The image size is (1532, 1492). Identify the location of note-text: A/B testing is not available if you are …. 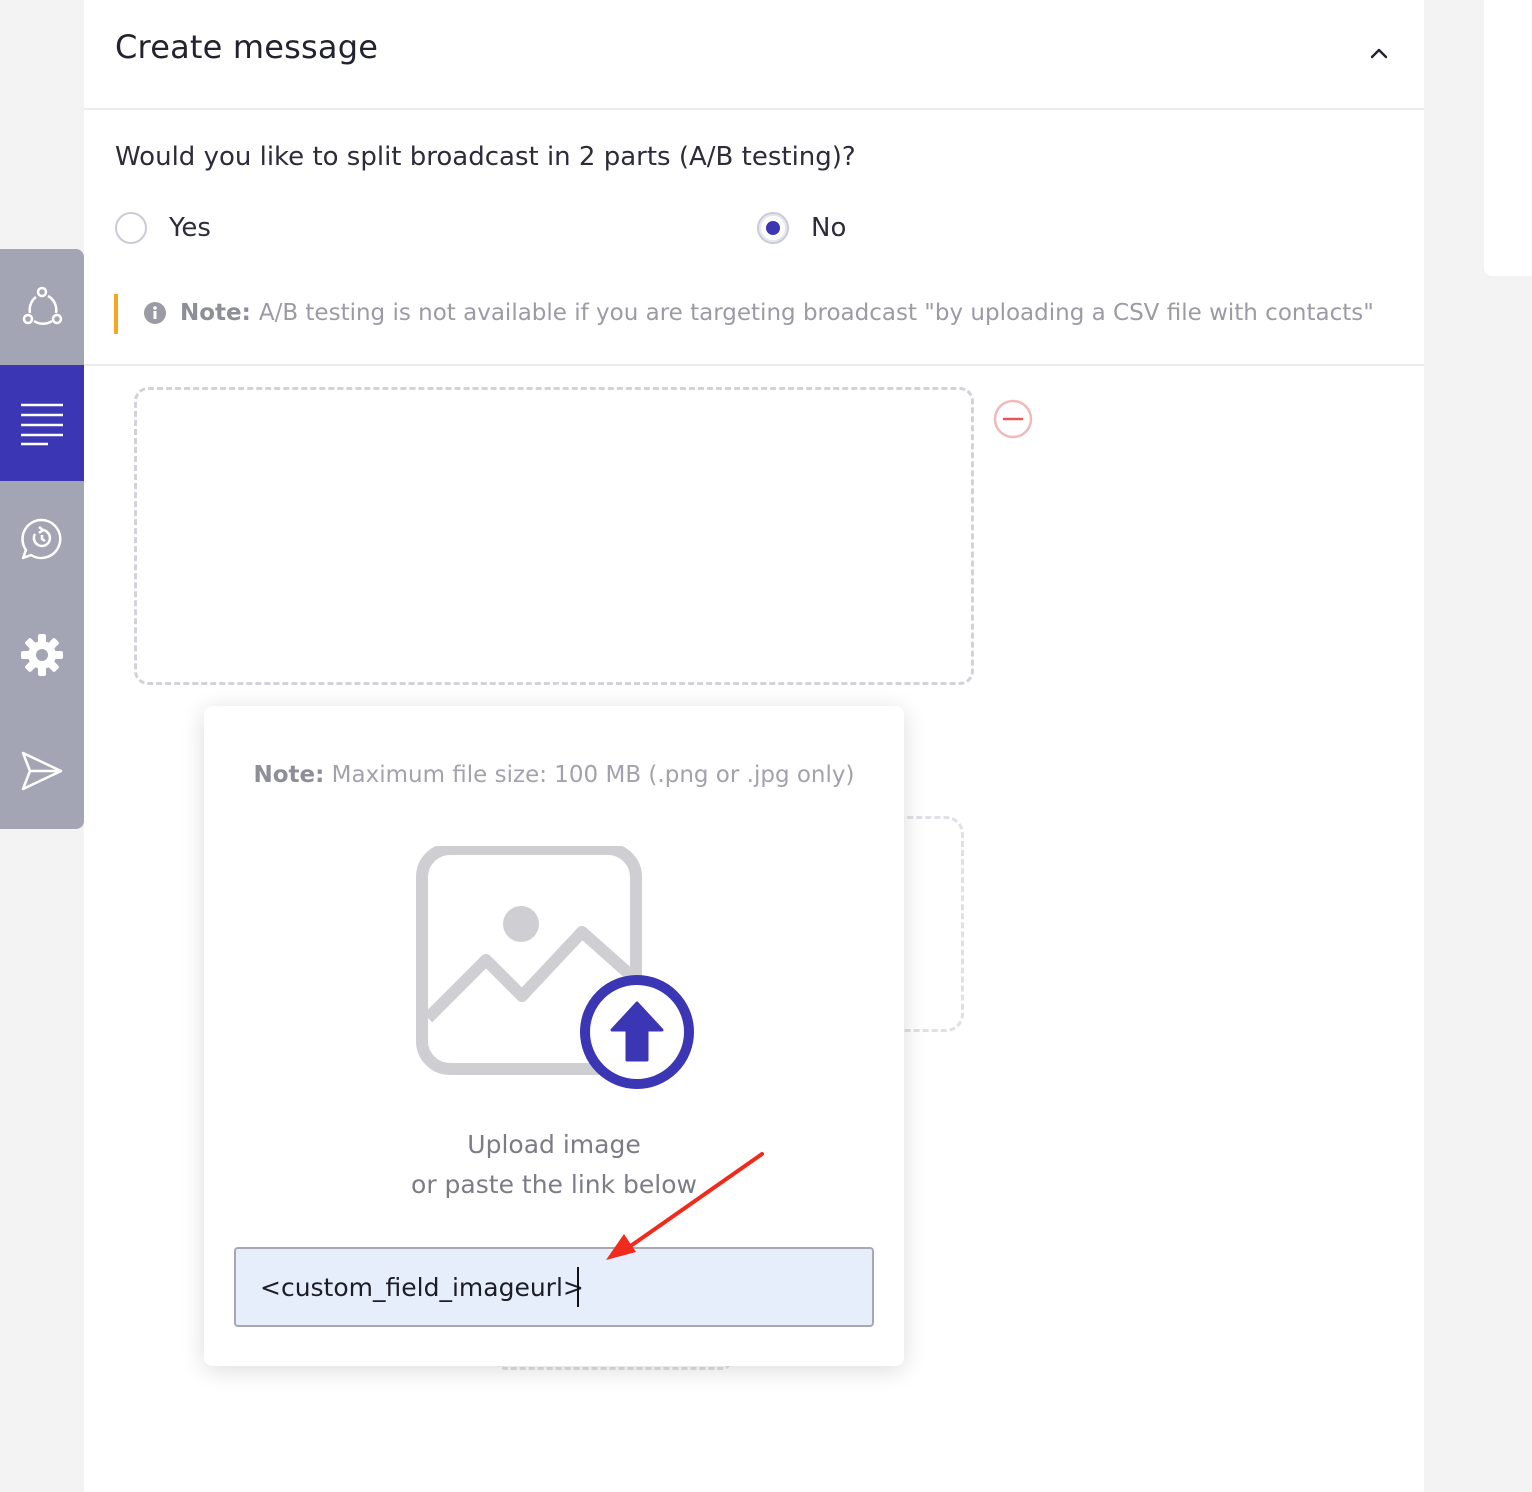
(816, 313).